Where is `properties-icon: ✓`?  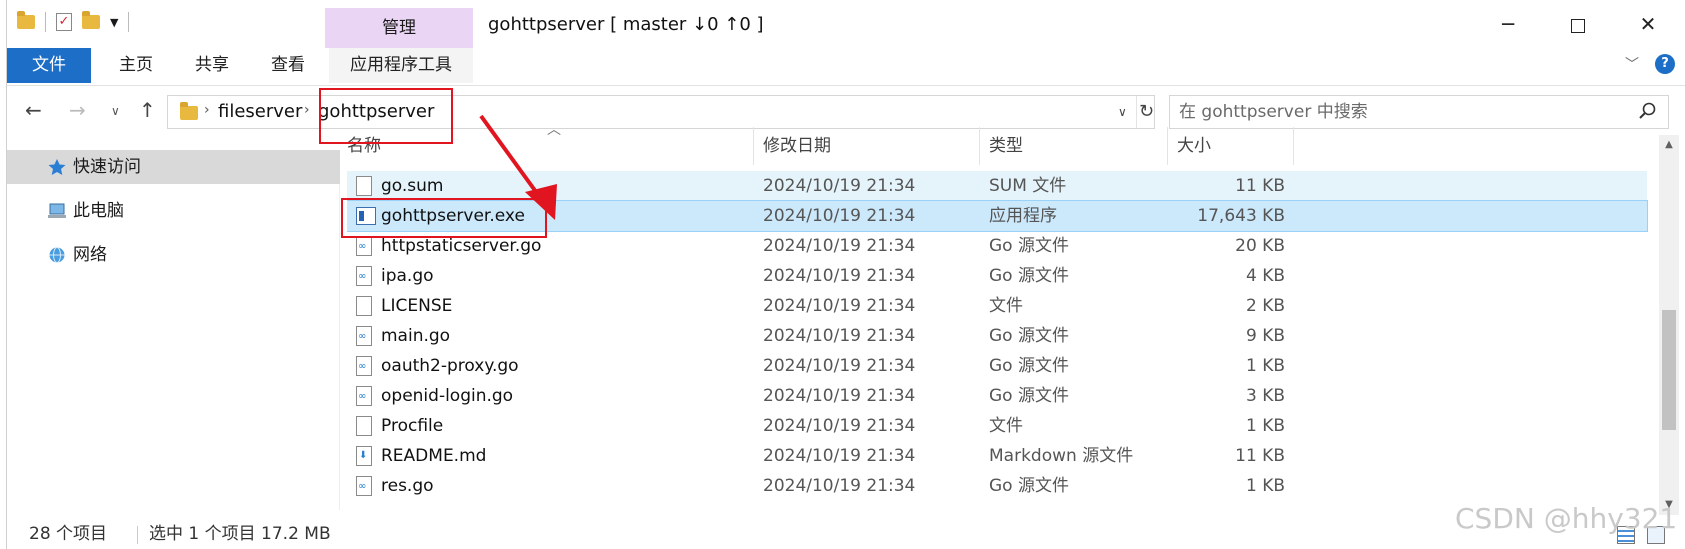 properties-icon: ✓ is located at coordinates (64, 22).